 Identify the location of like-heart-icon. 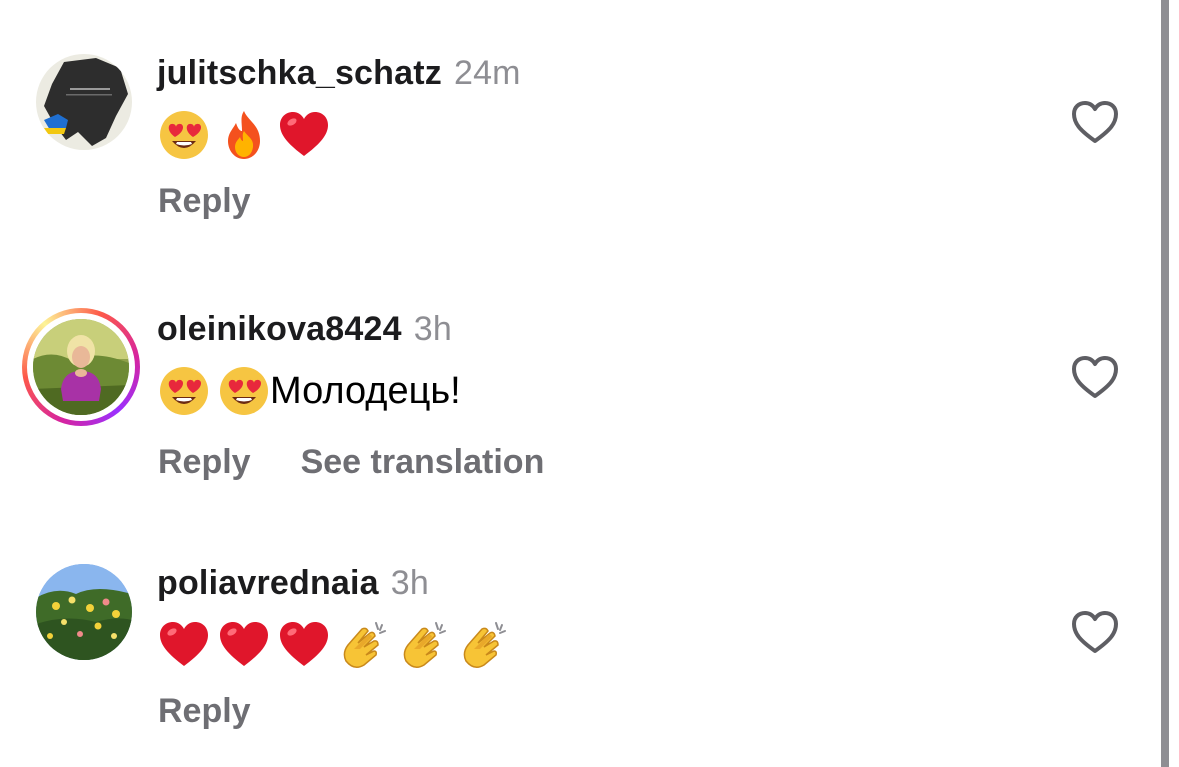
(1095, 632).